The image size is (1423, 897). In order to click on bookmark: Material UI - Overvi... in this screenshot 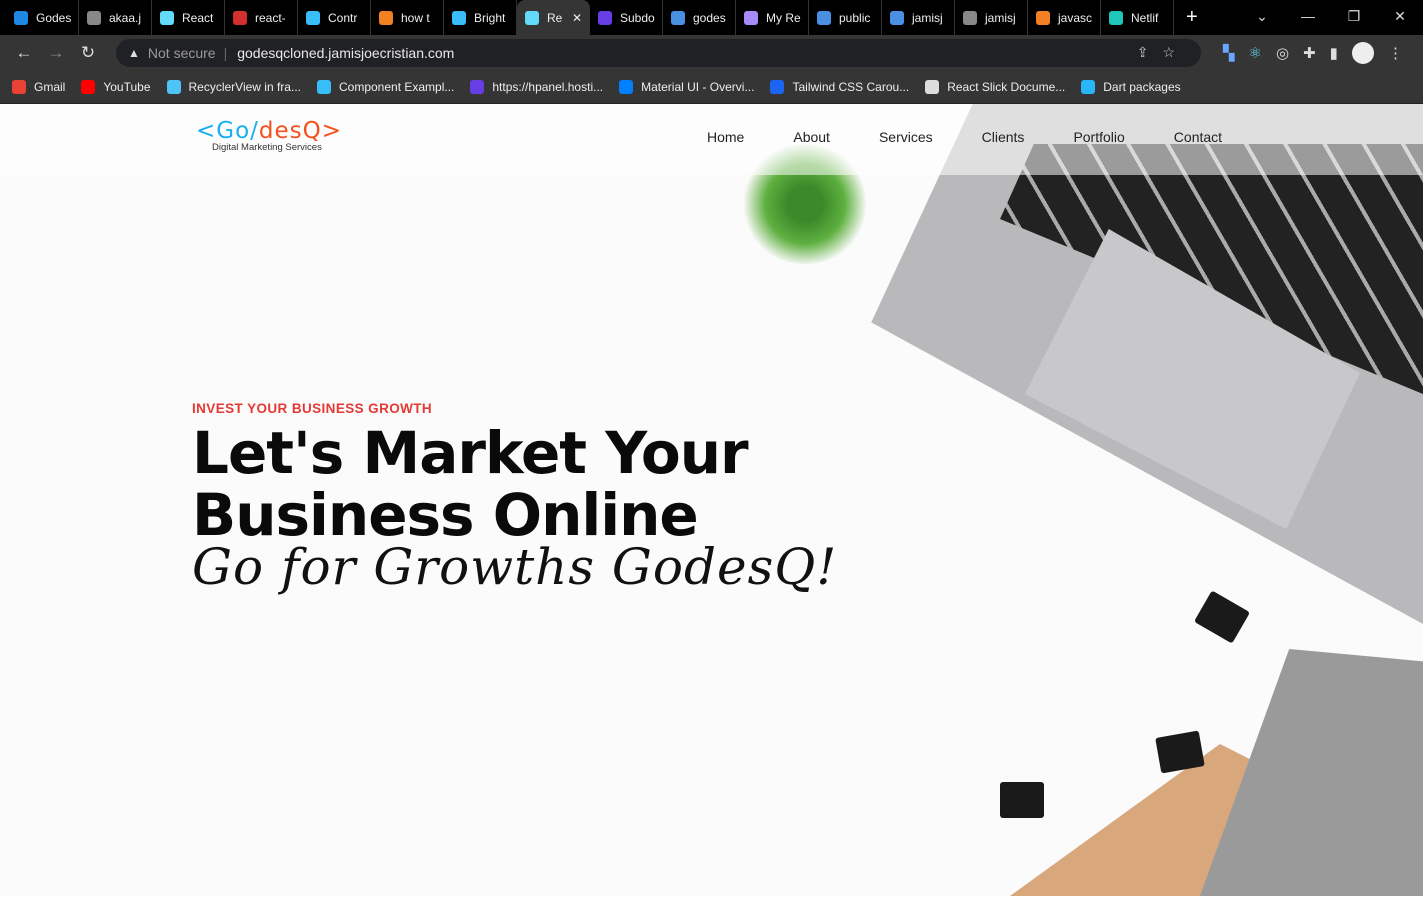, I will do `click(687, 86)`.